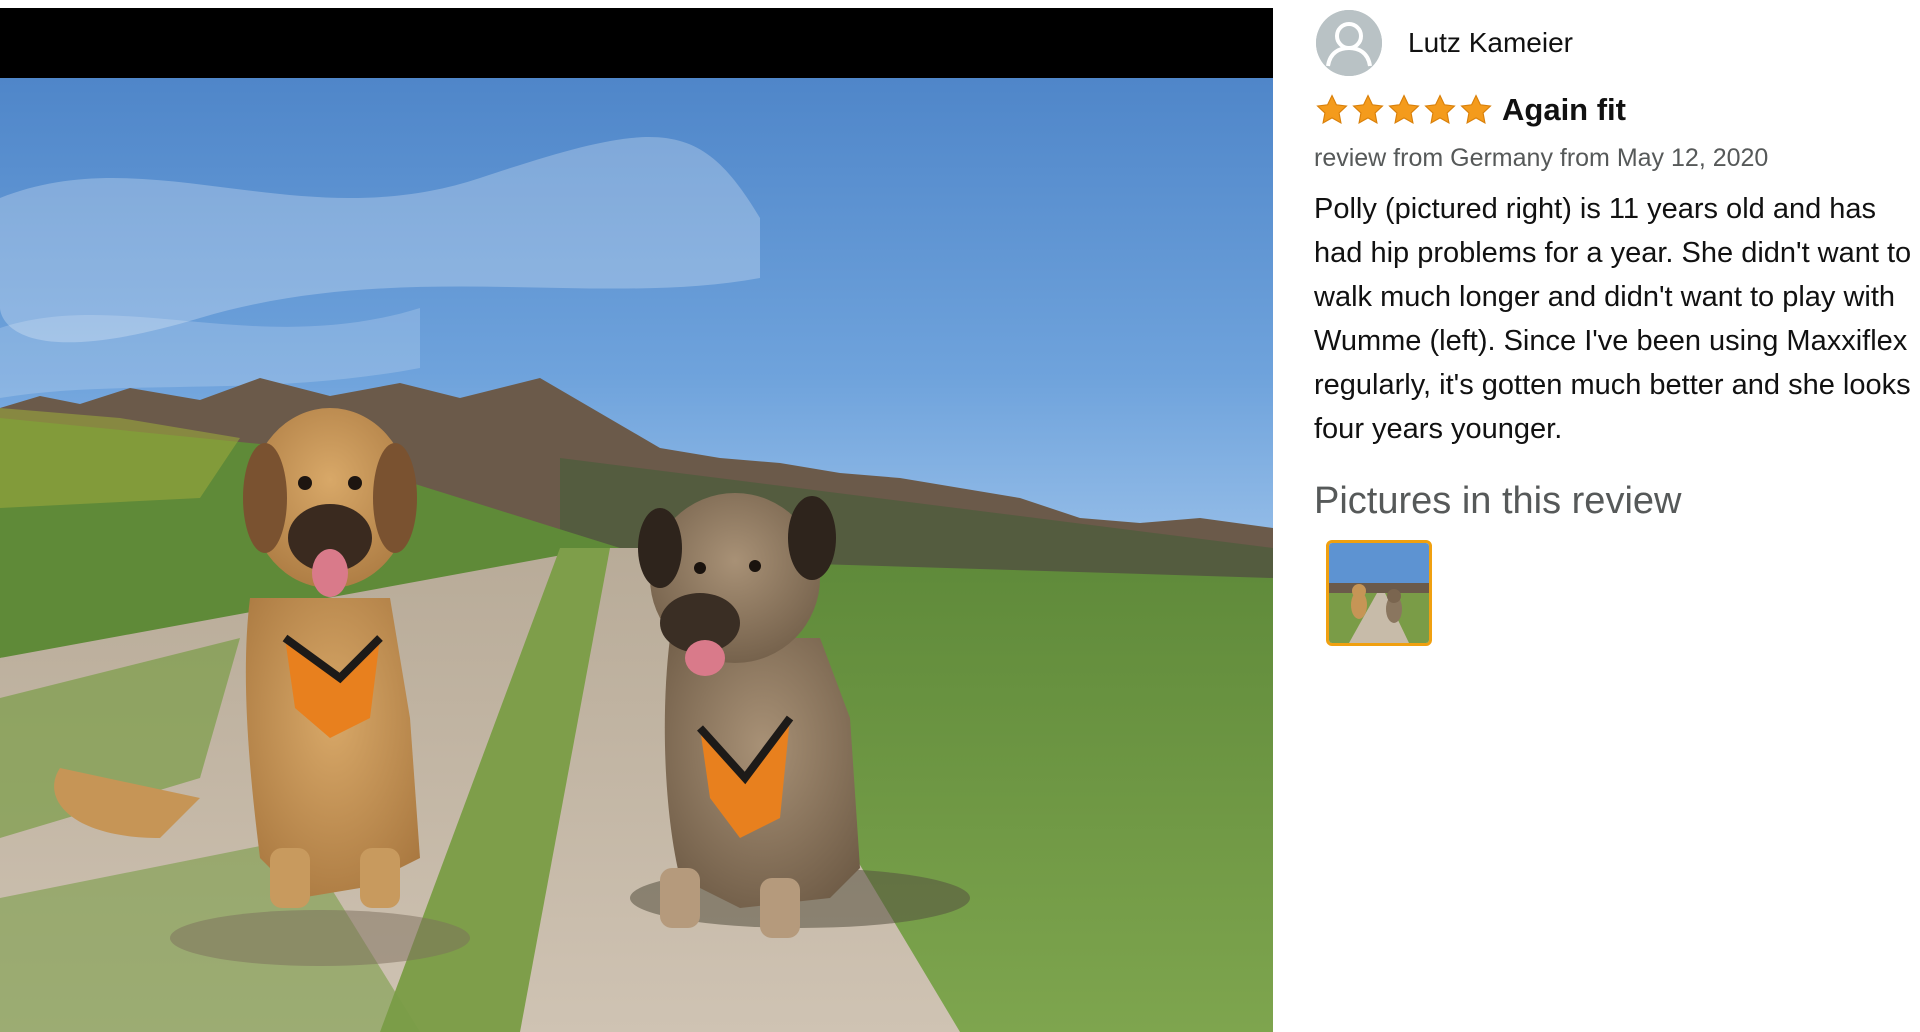  What do you see at coordinates (1490, 43) in the screenshot?
I see `reviewer-name: Lutz Kameier` at bounding box center [1490, 43].